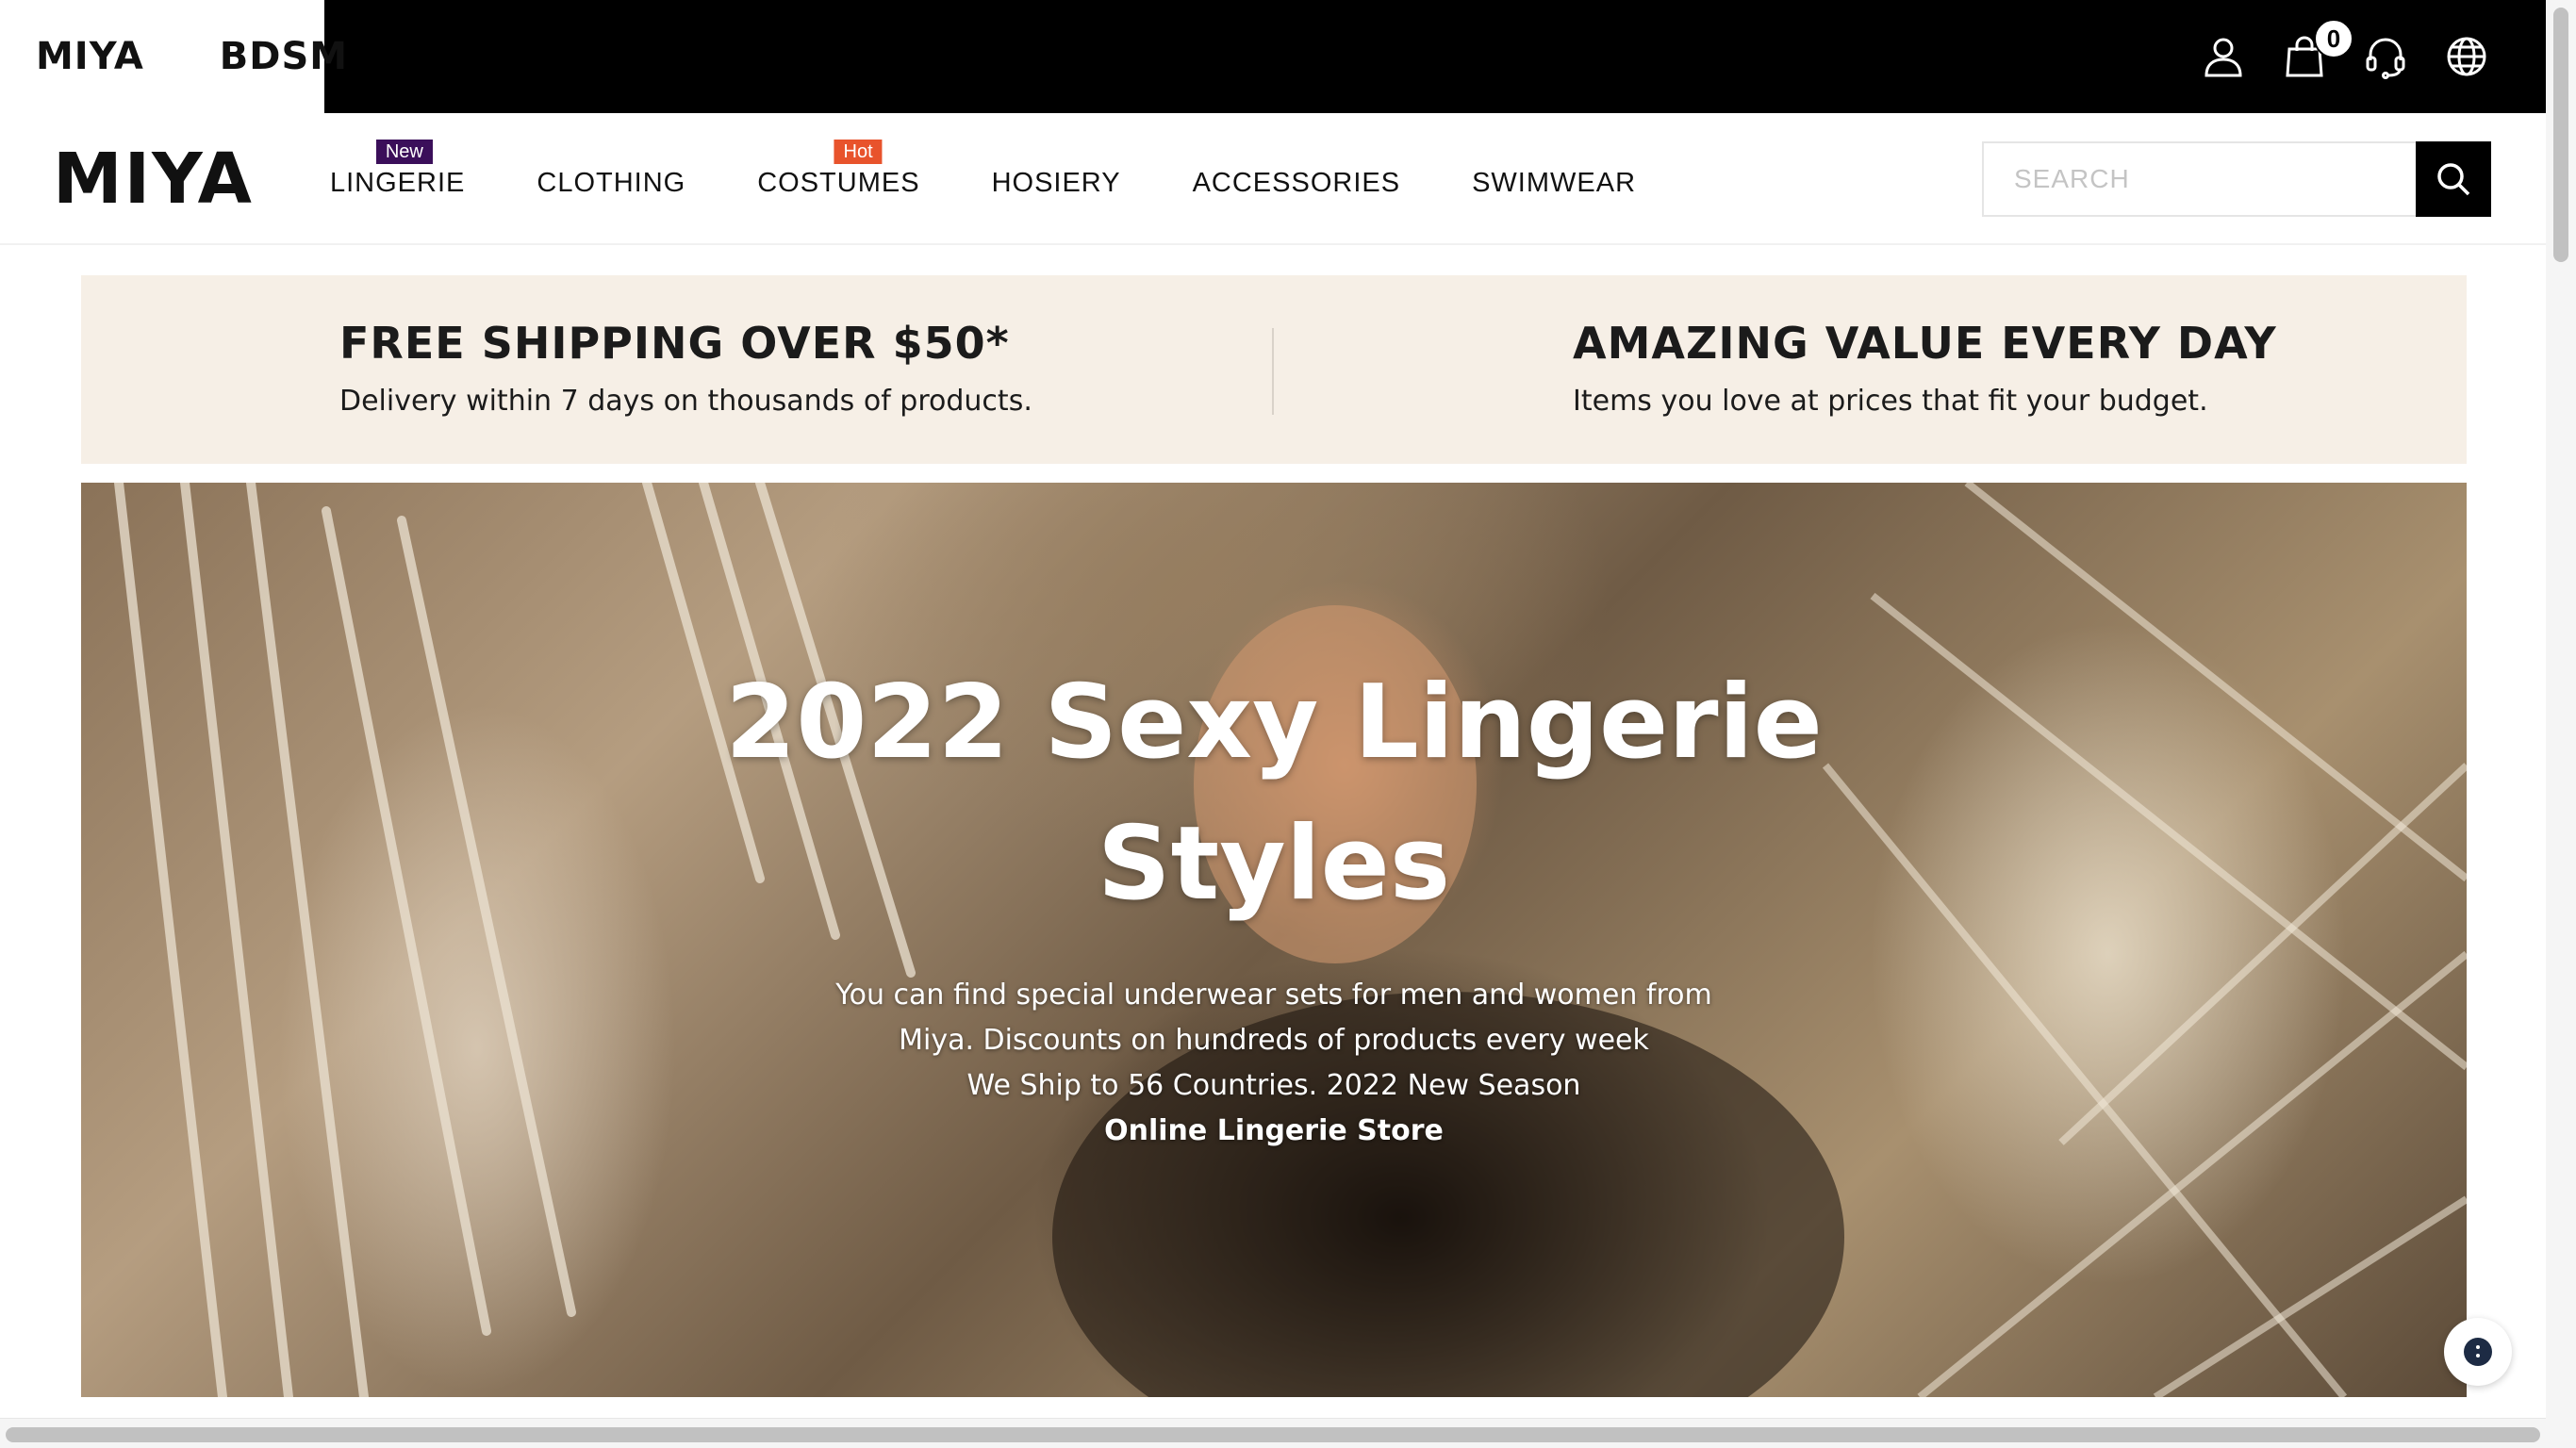  What do you see at coordinates (90, 56) in the screenshot?
I see `store-tab-miya: MIYA` at bounding box center [90, 56].